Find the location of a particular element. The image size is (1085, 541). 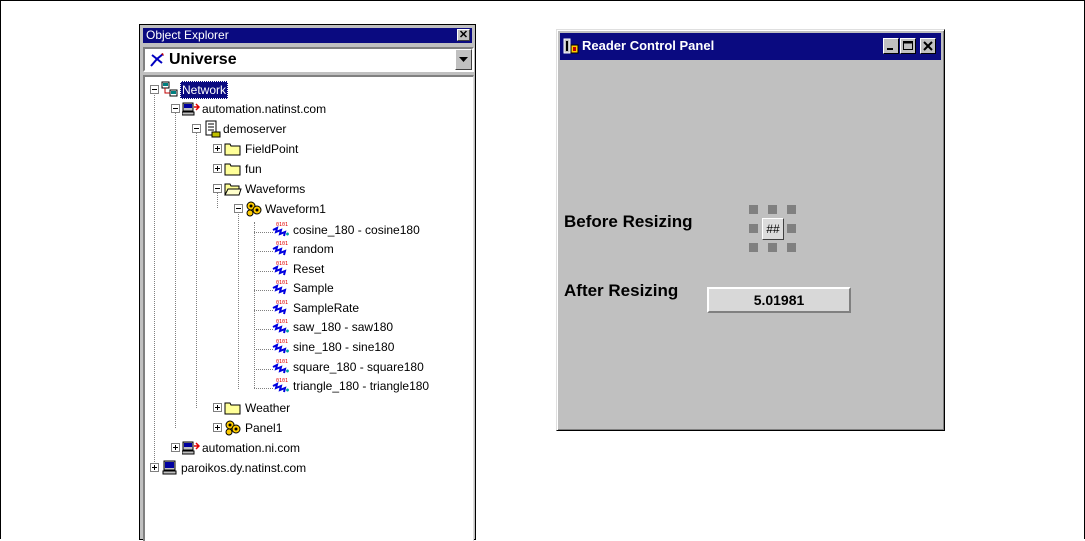

reader-panel-titlebar: Reader Control Panel is located at coordinates (750, 46).